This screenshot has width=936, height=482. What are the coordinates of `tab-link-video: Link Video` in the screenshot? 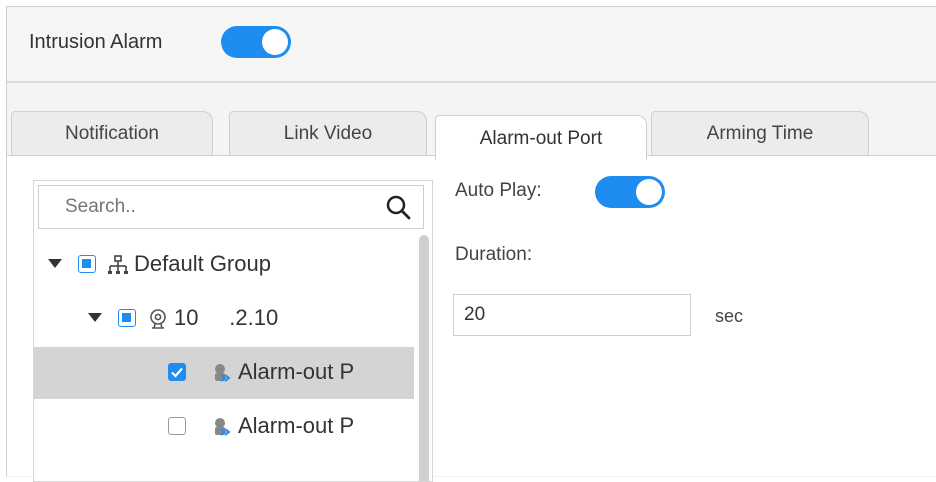 It's located at (328, 133).